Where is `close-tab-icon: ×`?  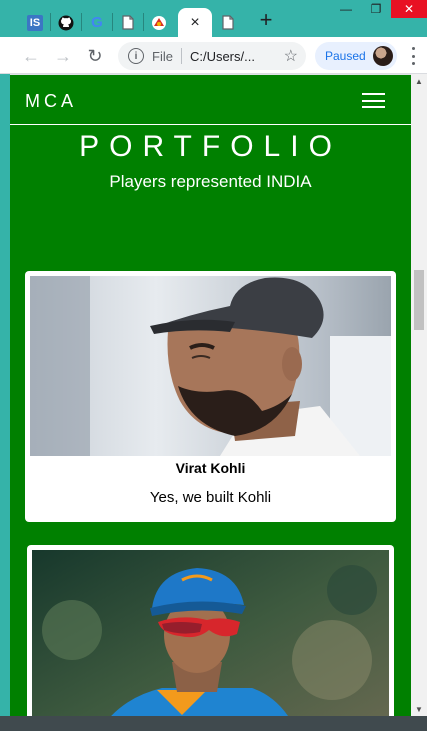 close-tab-icon: × is located at coordinates (195, 22).